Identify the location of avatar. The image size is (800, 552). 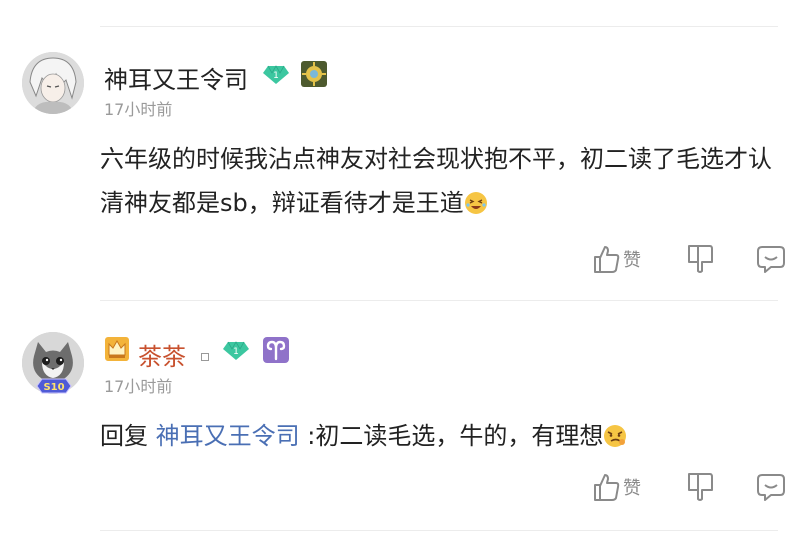
(53, 83).